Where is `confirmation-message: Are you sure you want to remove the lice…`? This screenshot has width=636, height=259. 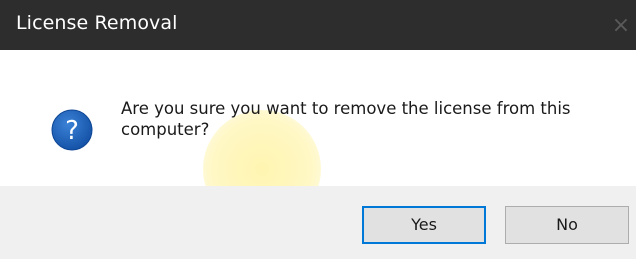
confirmation-message: Are you sure you want to remove the lice… is located at coordinates (346, 119).